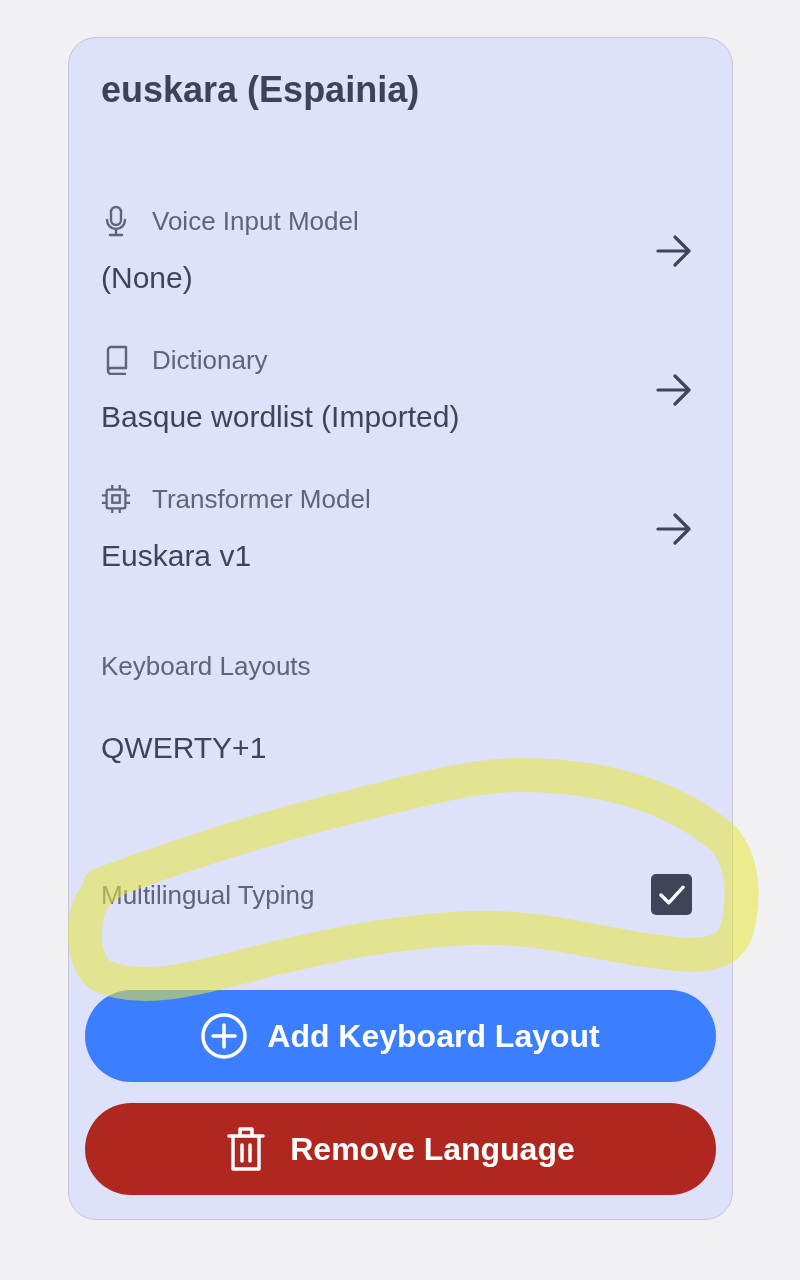 The width and height of the screenshot is (800, 1280). I want to click on setting-value: (None), so click(147, 278).